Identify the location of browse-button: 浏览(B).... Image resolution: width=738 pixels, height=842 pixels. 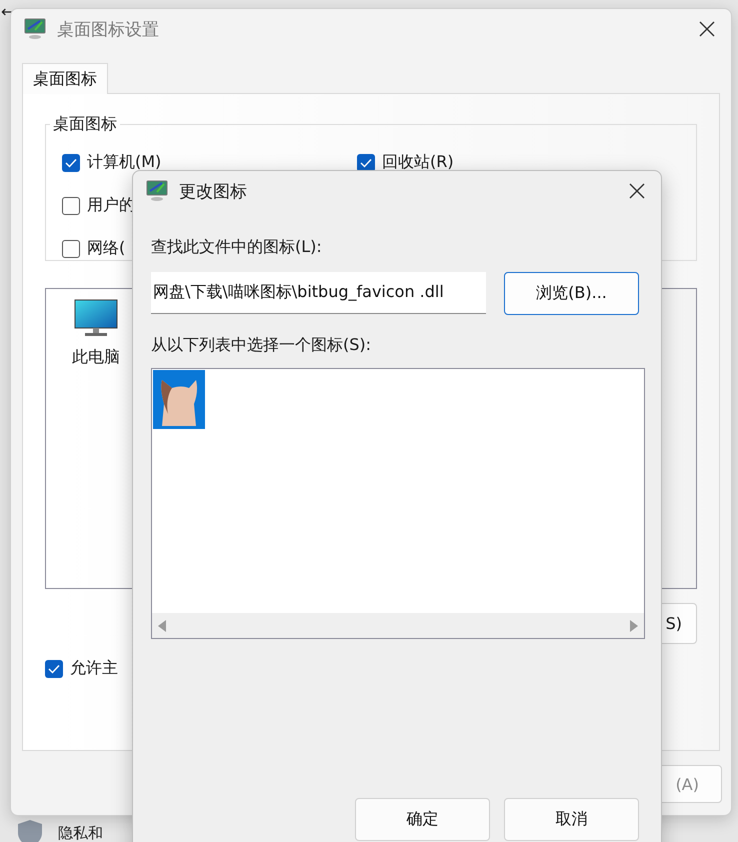
(571, 293).